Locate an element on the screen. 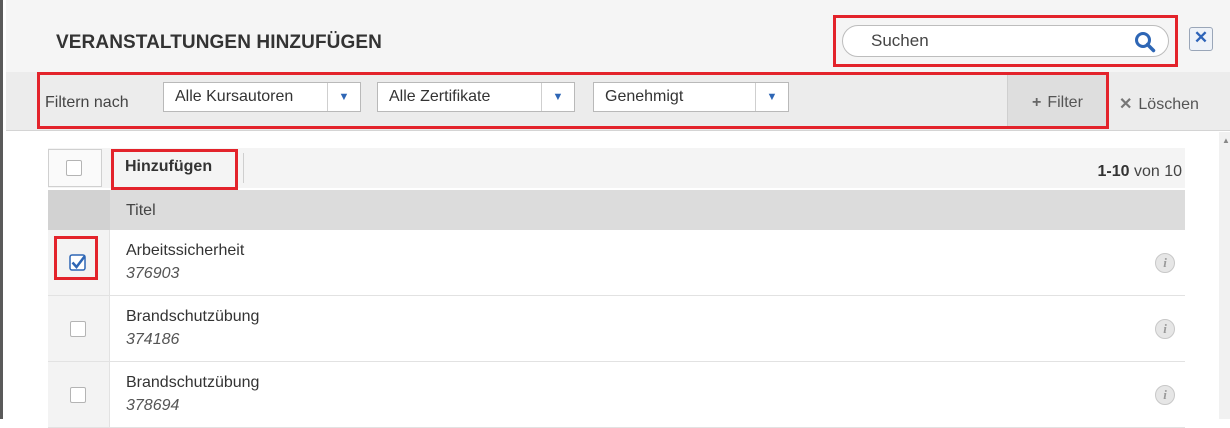  select-all-button is located at coordinates (75, 168).